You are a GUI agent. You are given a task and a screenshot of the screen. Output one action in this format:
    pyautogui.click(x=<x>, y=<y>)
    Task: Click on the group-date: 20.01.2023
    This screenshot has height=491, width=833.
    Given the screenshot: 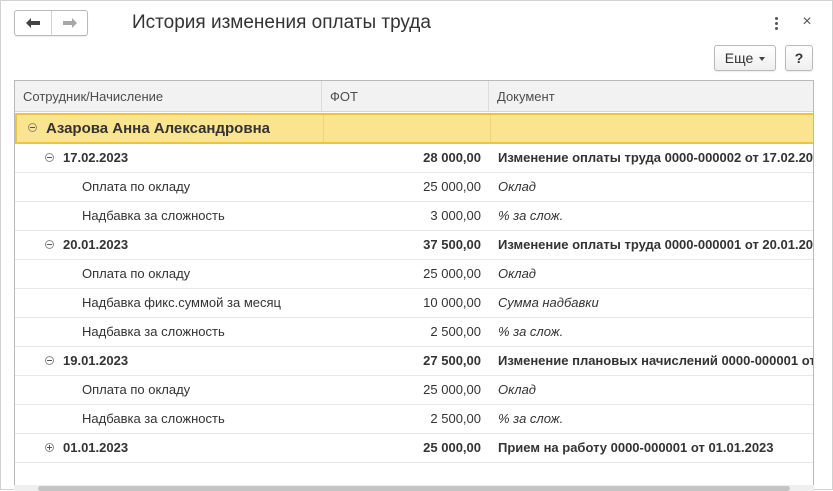 What is the action you would take?
    pyautogui.click(x=96, y=244)
    